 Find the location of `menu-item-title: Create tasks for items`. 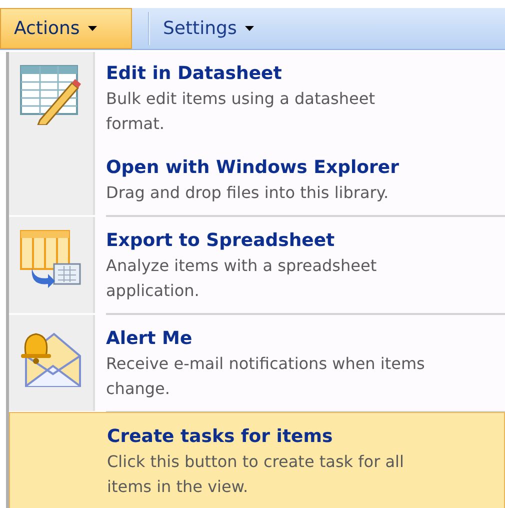

menu-item-title: Create tasks for items is located at coordinates (220, 437).